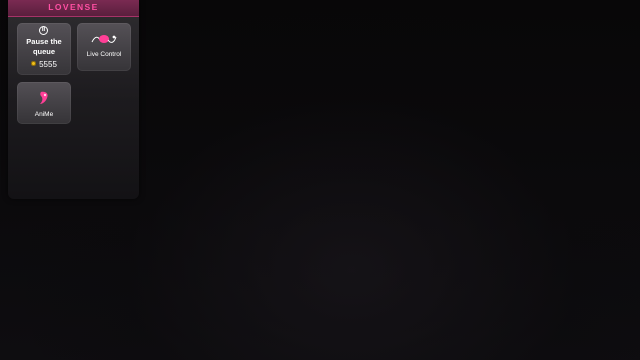 The height and width of the screenshot is (360, 640). What do you see at coordinates (44, 46) in the screenshot?
I see `pause-queue-label: Pause the queue` at bounding box center [44, 46].